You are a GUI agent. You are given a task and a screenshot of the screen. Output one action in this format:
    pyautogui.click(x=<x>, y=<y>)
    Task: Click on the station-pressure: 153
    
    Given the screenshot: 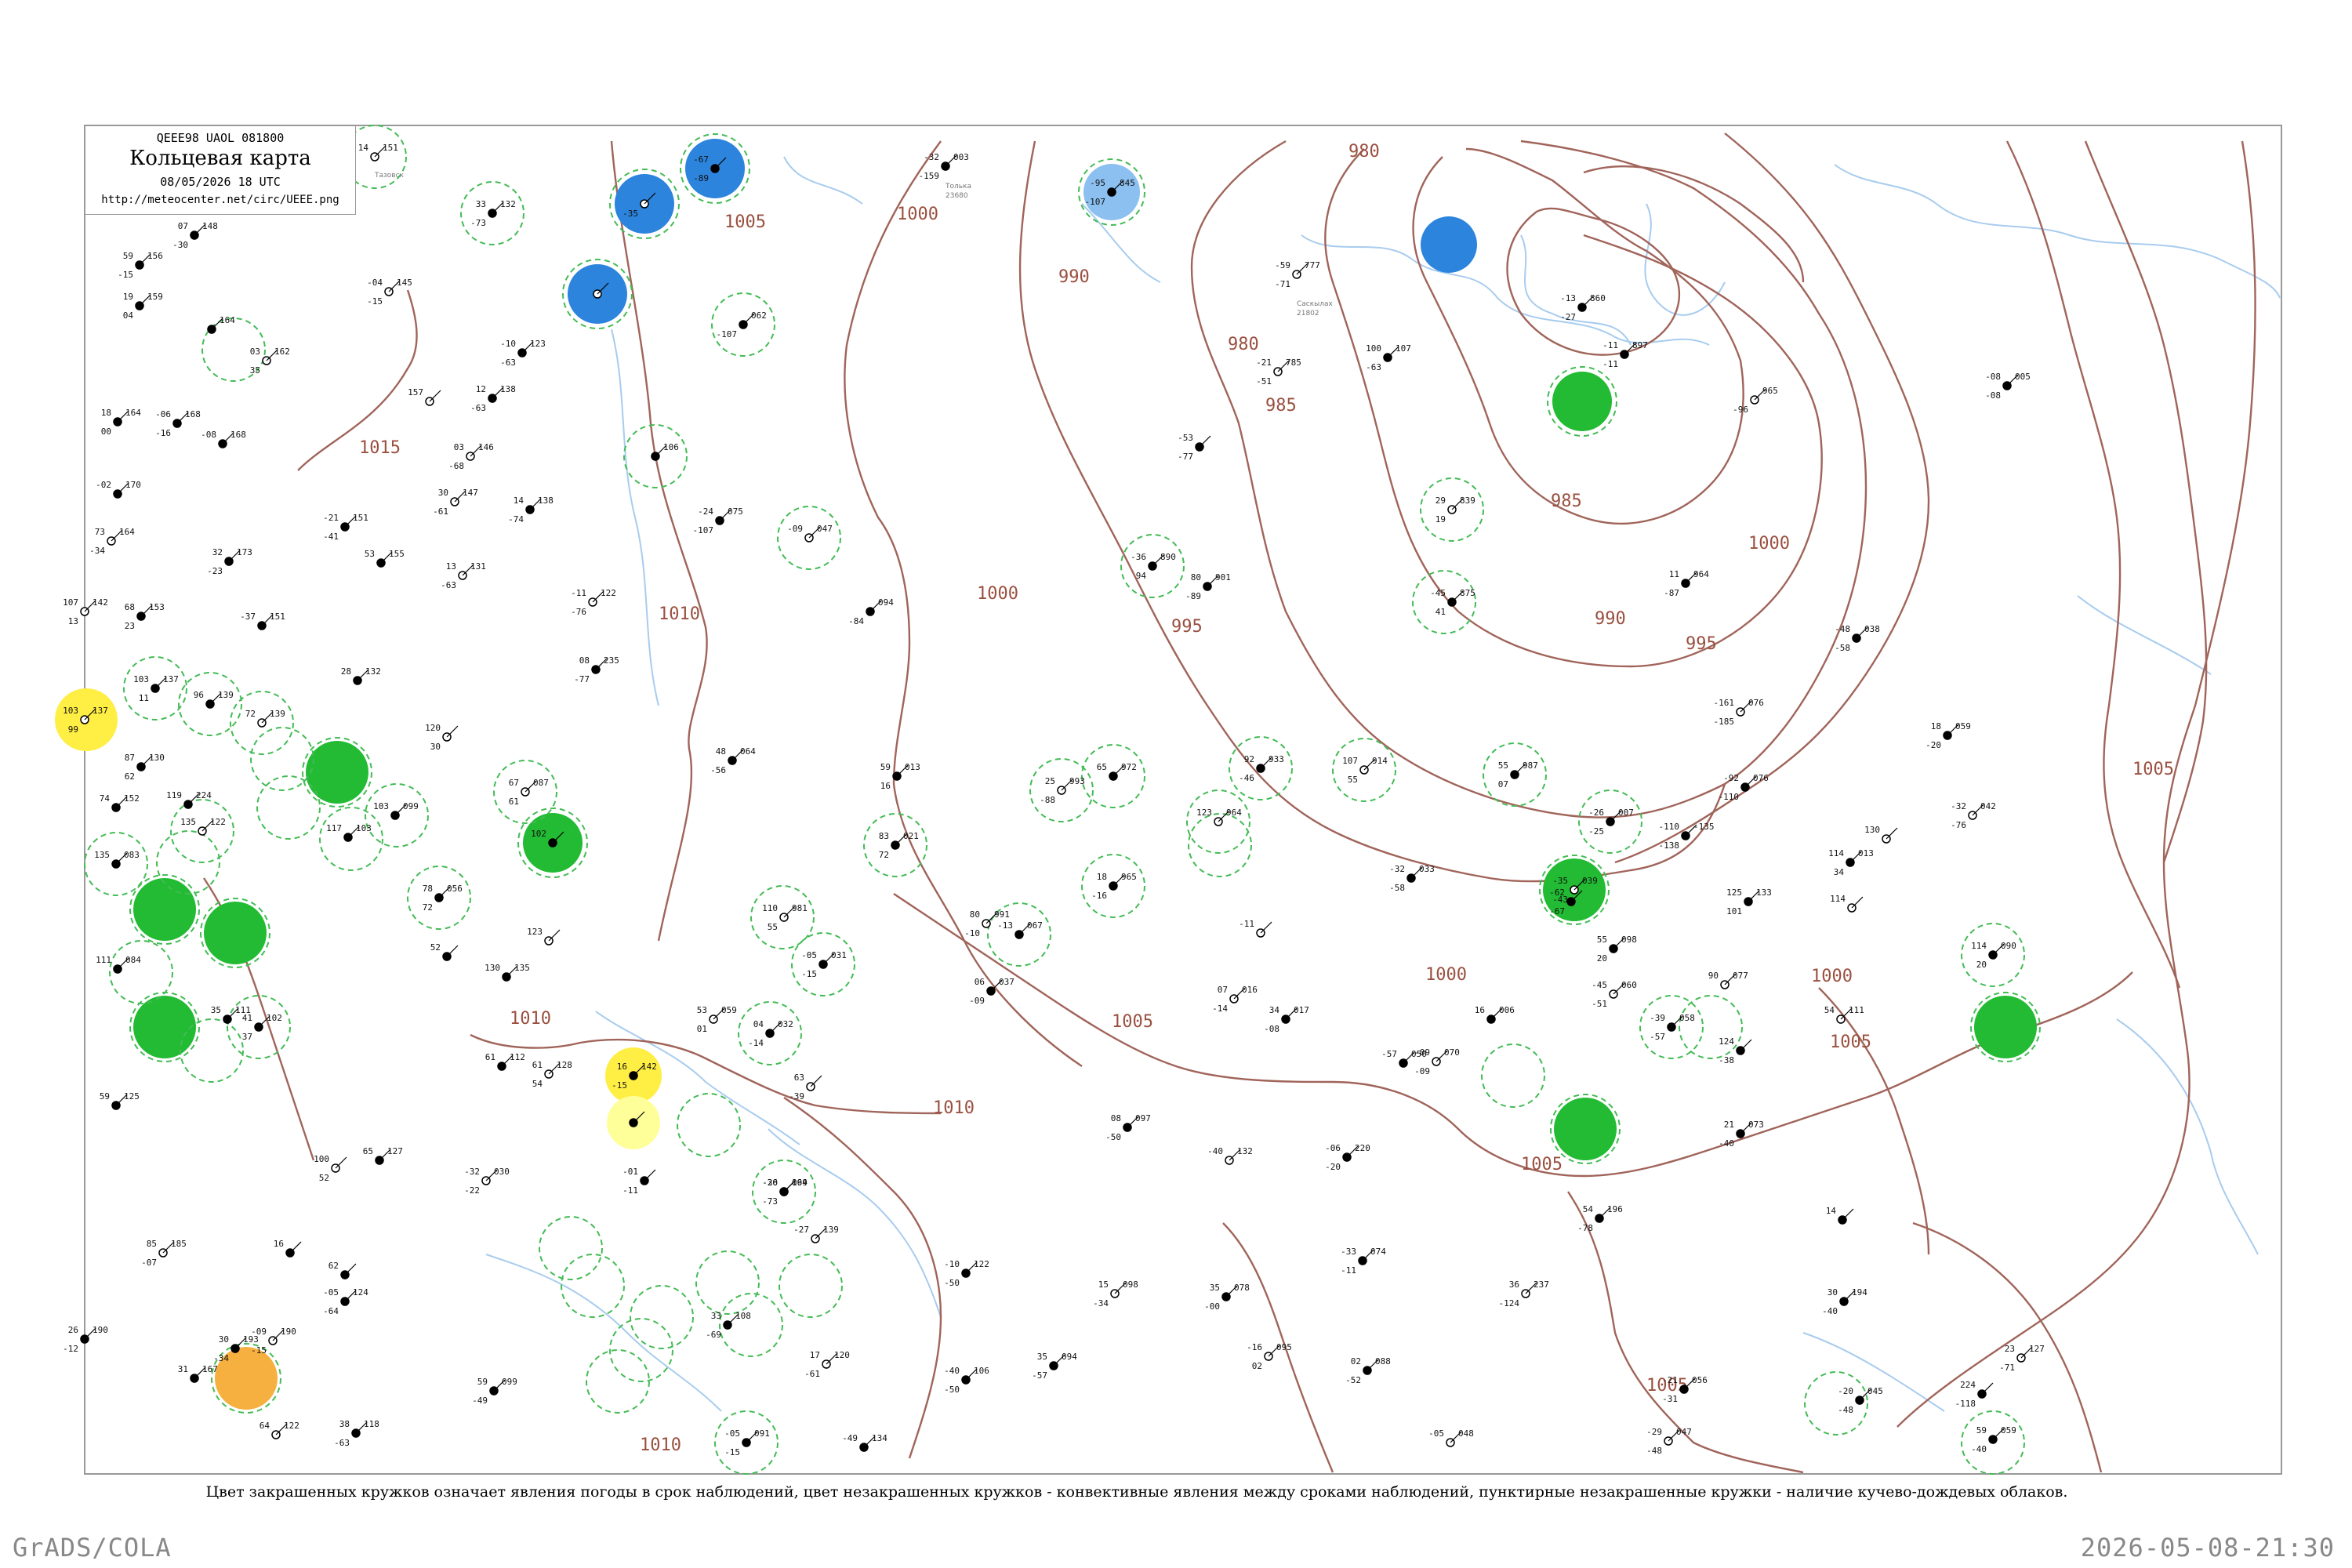 What is the action you would take?
    pyautogui.click(x=157, y=607)
    